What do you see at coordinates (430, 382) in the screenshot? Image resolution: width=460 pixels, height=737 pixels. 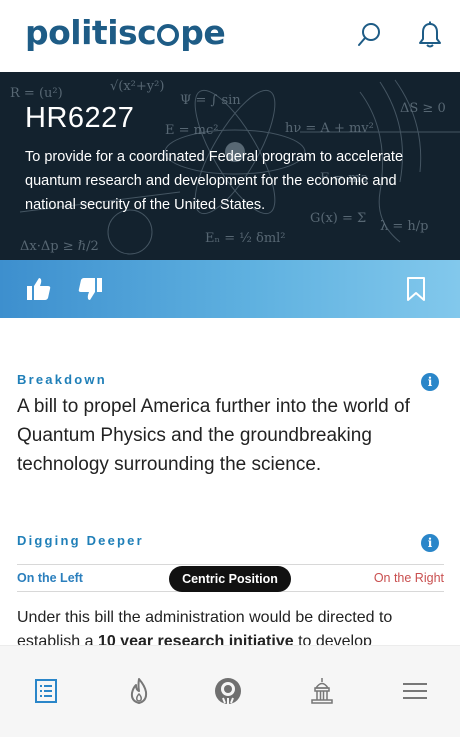 I see `breakdown-info-icon: i` at bounding box center [430, 382].